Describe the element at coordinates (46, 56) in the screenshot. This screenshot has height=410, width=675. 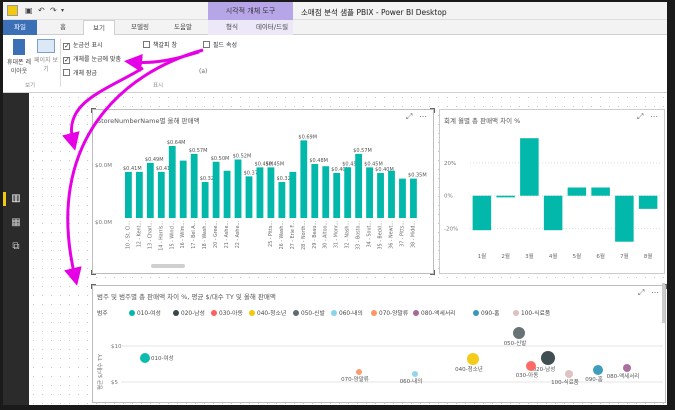
I see `page-view-button: 페이지 보기` at that location.